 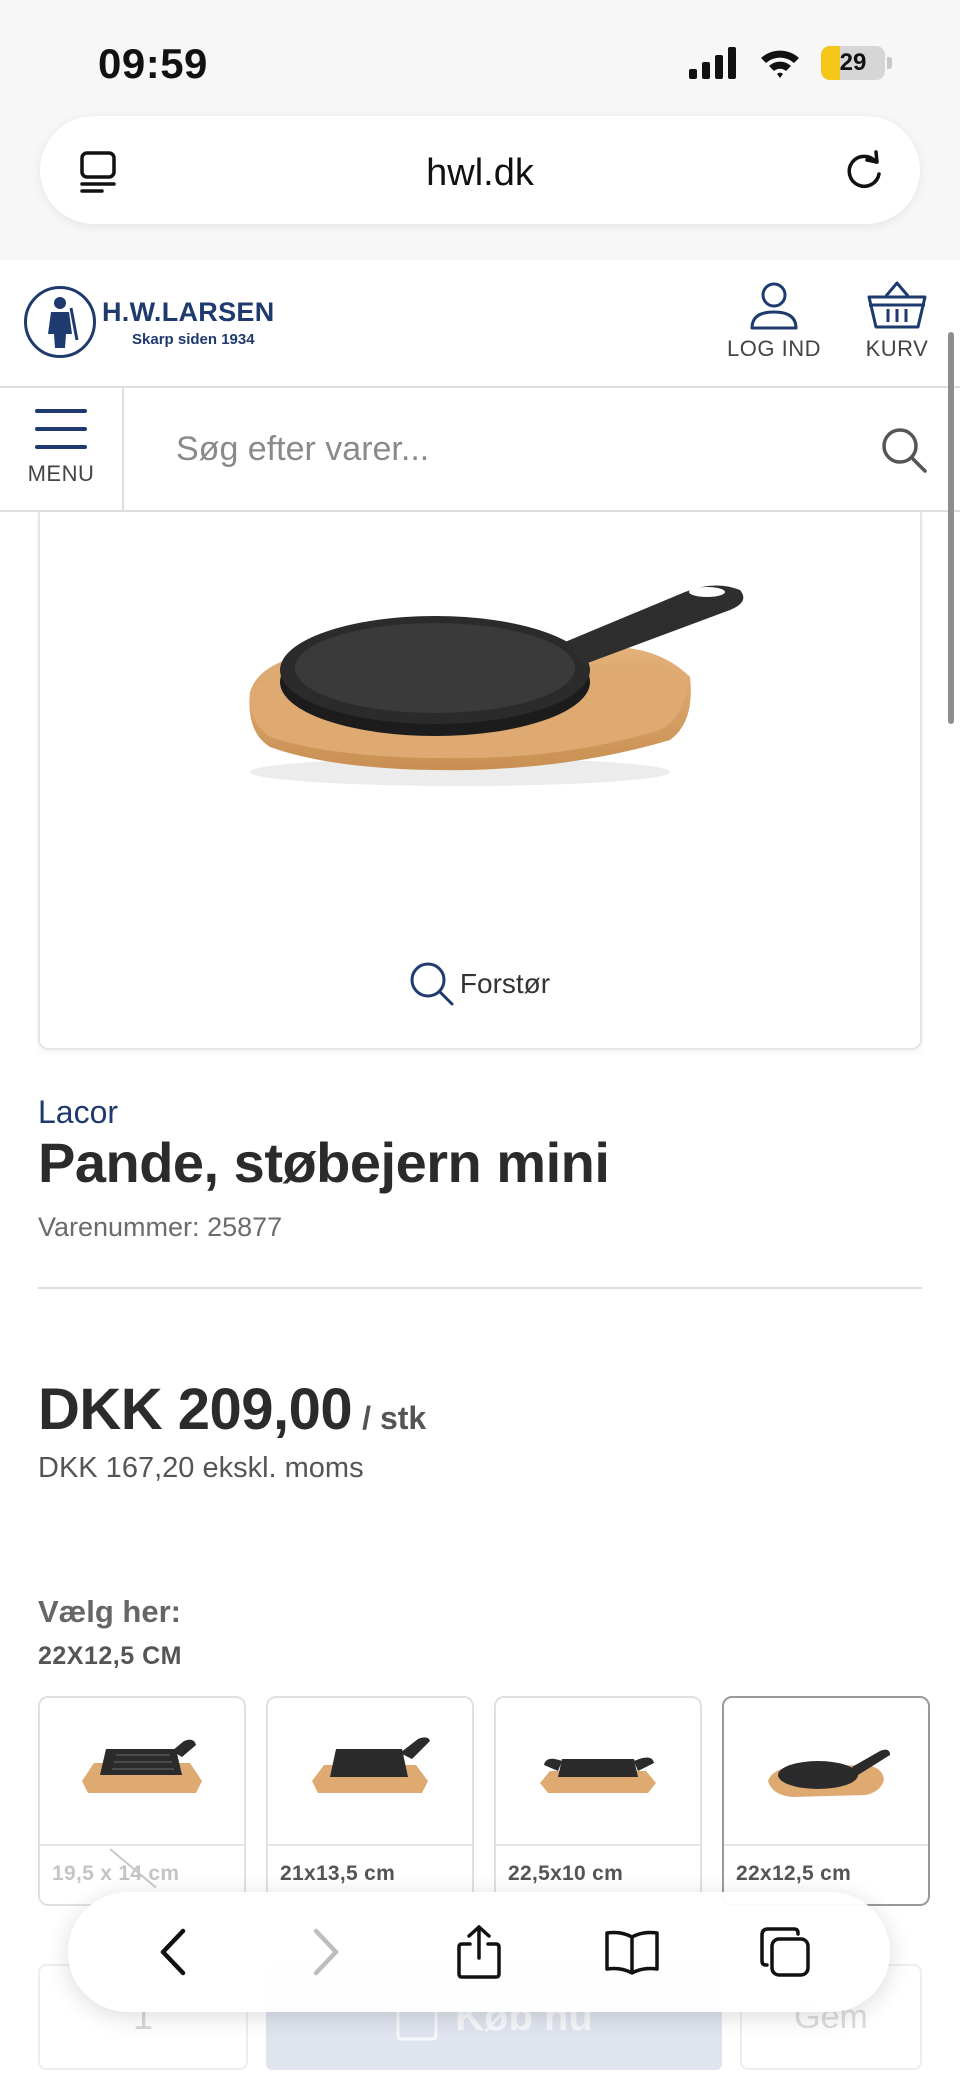 I want to click on bookmarks-button, so click(x=632, y=1952).